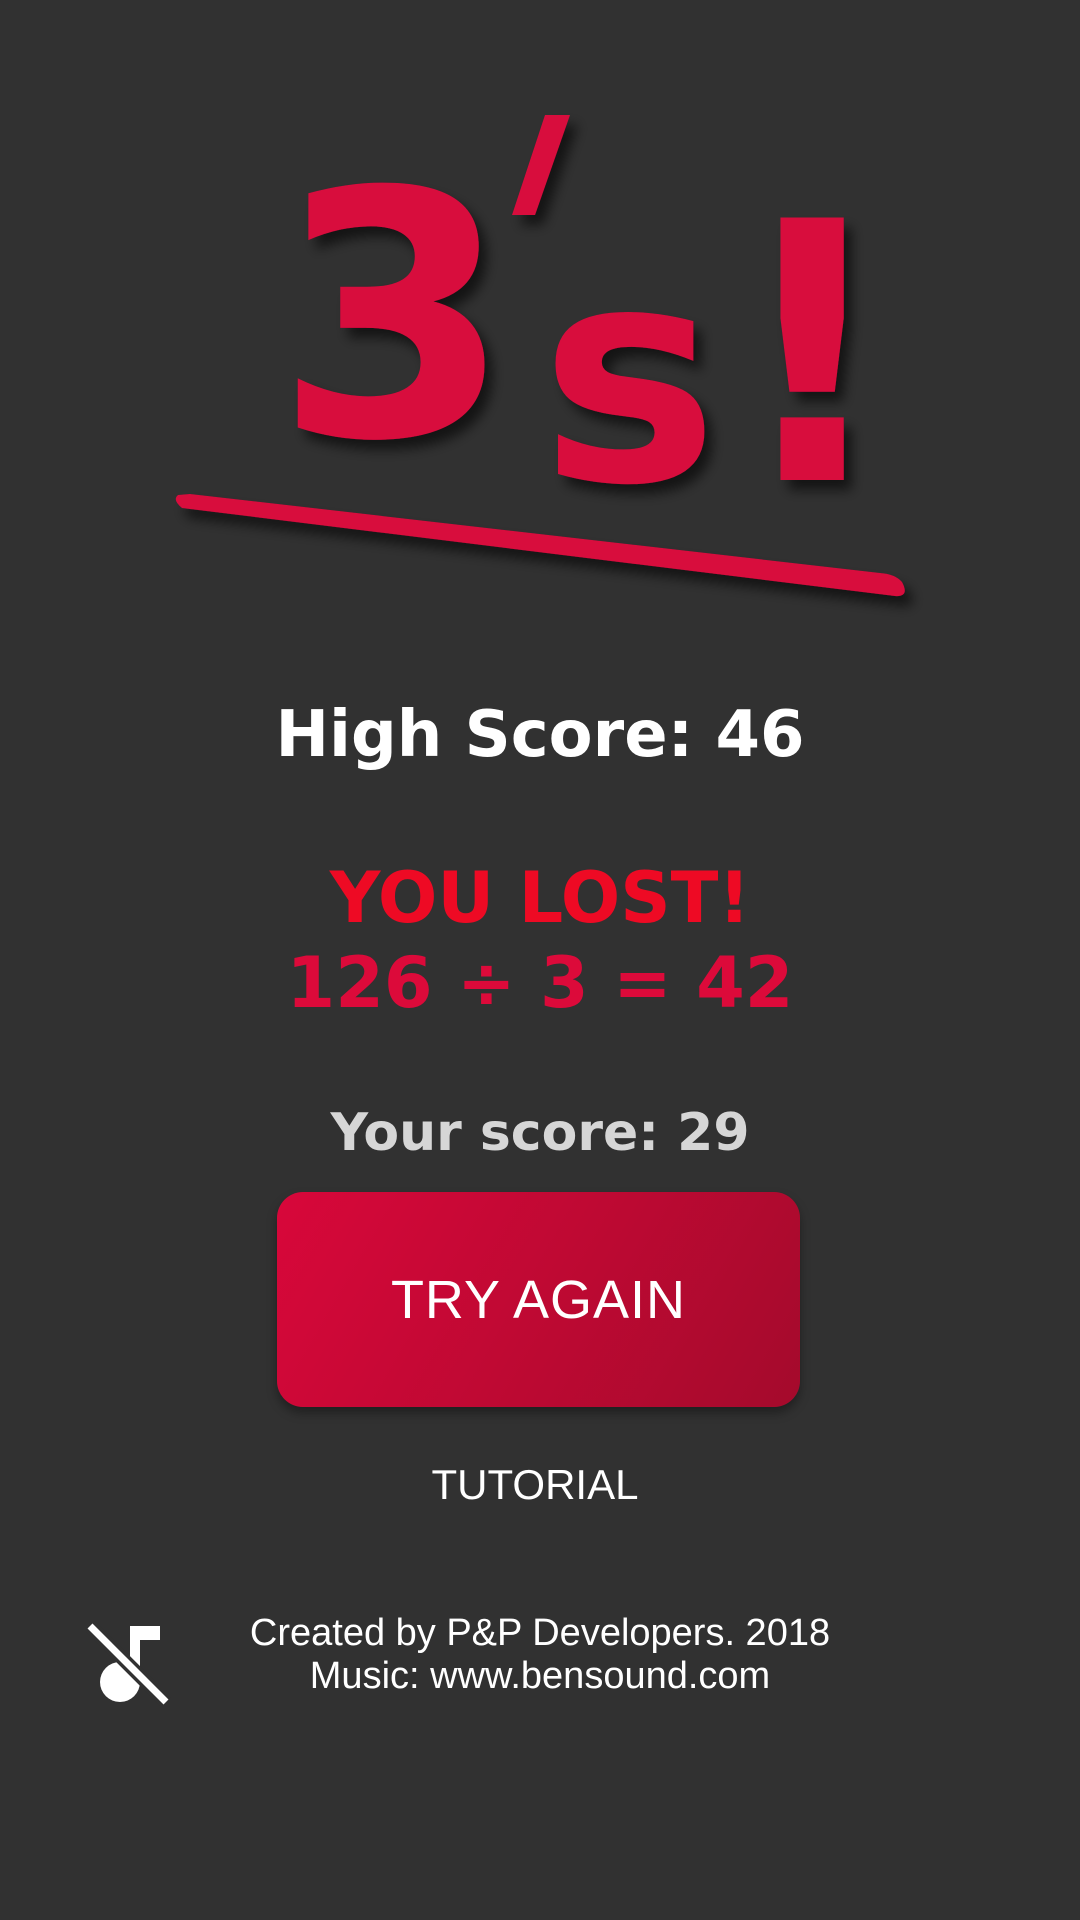 The width and height of the screenshot is (1080, 1920). What do you see at coordinates (540, 1133) in the screenshot?
I see `your-score-label: Your score: 29` at bounding box center [540, 1133].